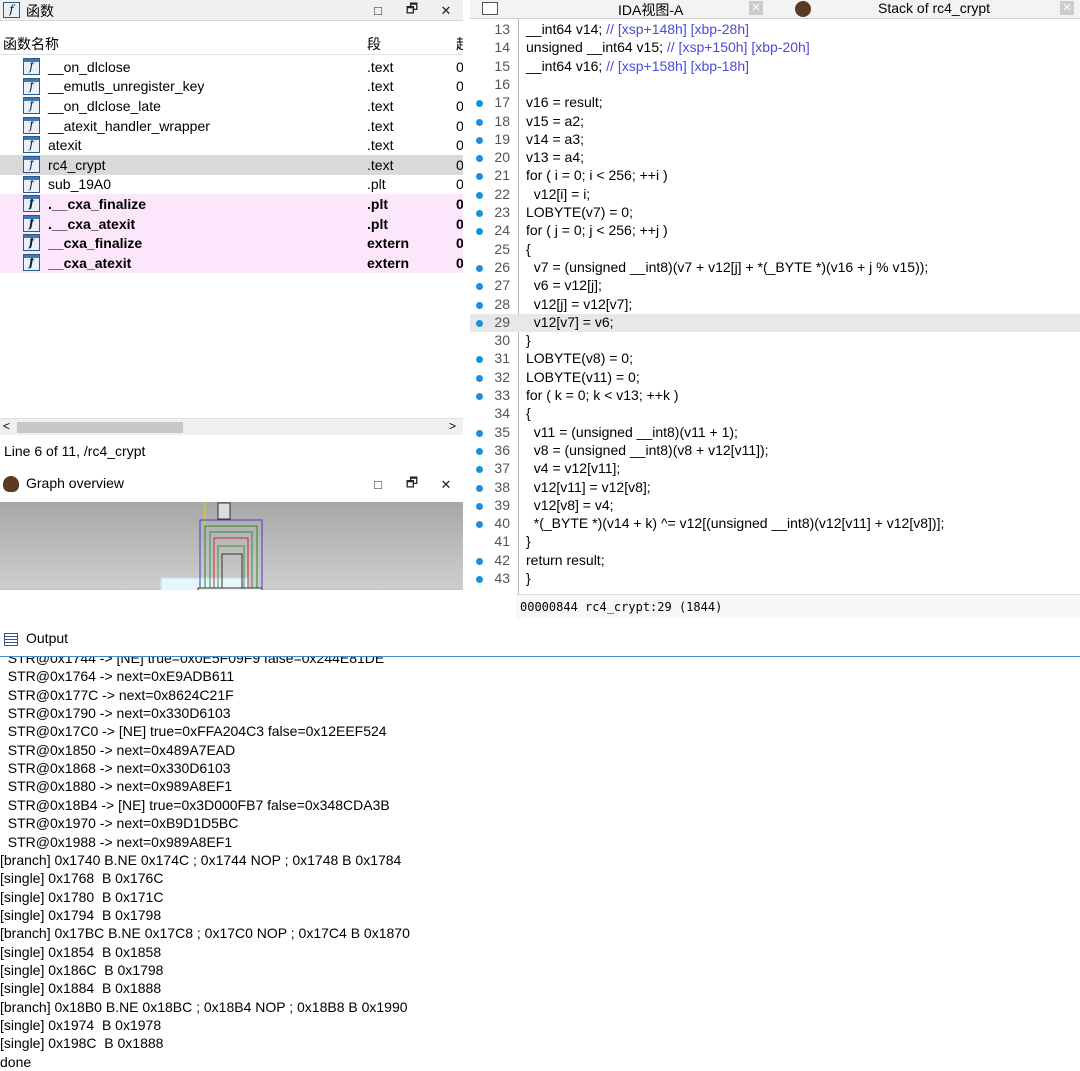 The image size is (1080, 1071). What do you see at coordinates (100, 427) in the screenshot?
I see `scroll-thumb` at bounding box center [100, 427].